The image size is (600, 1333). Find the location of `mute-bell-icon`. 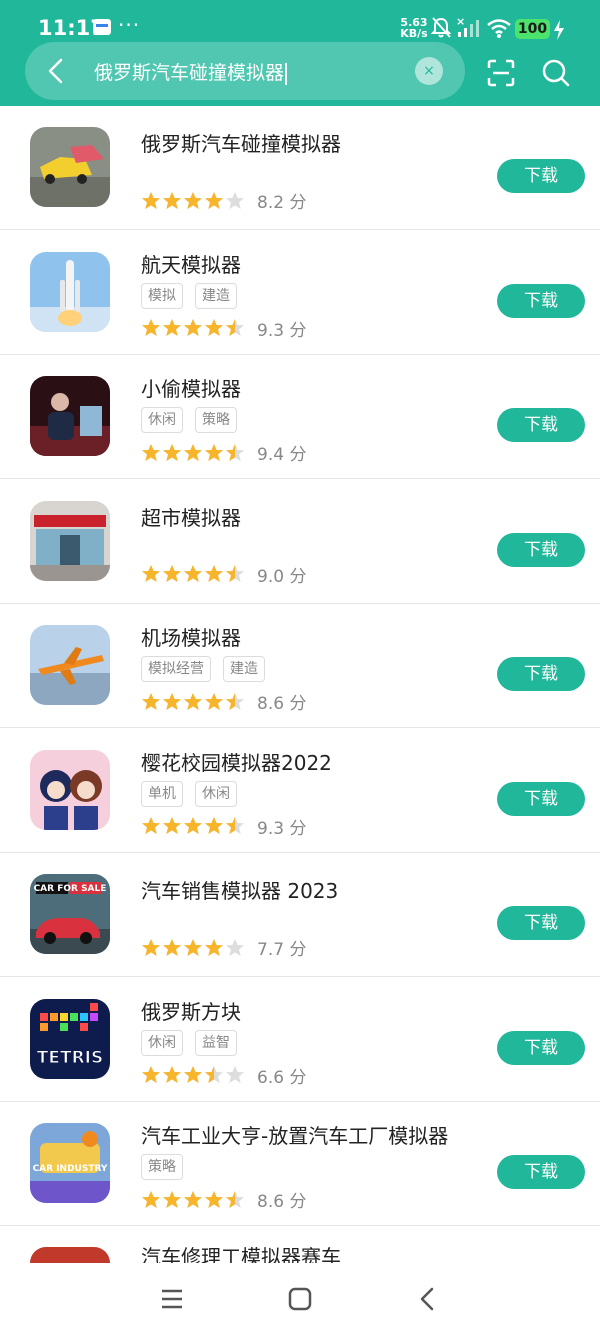

mute-bell-icon is located at coordinates (441, 27).